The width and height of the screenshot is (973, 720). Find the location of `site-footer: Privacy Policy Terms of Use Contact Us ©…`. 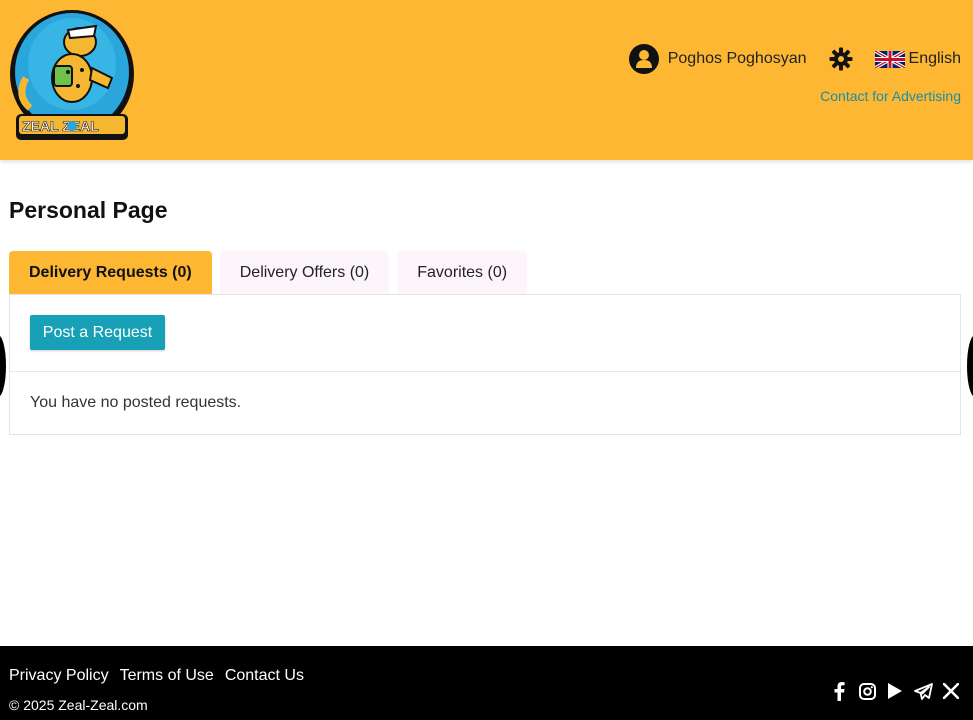

site-footer: Privacy Policy Terms of Use Contact Us ©… is located at coordinates (486, 683).